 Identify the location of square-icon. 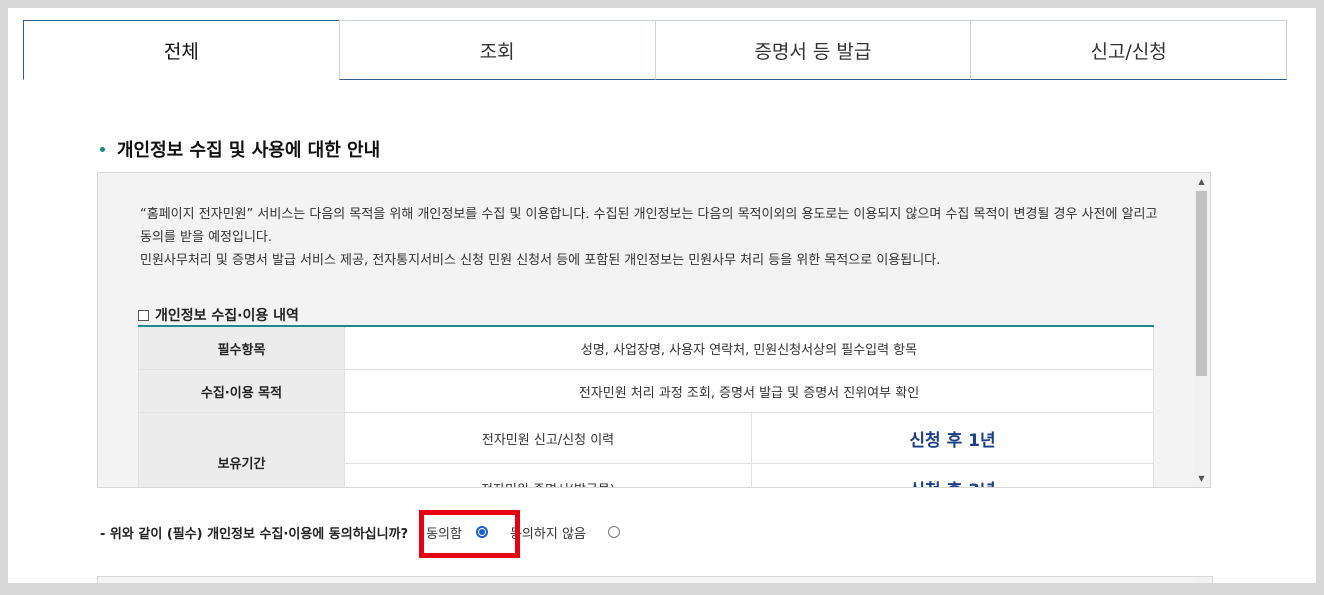
(143, 315).